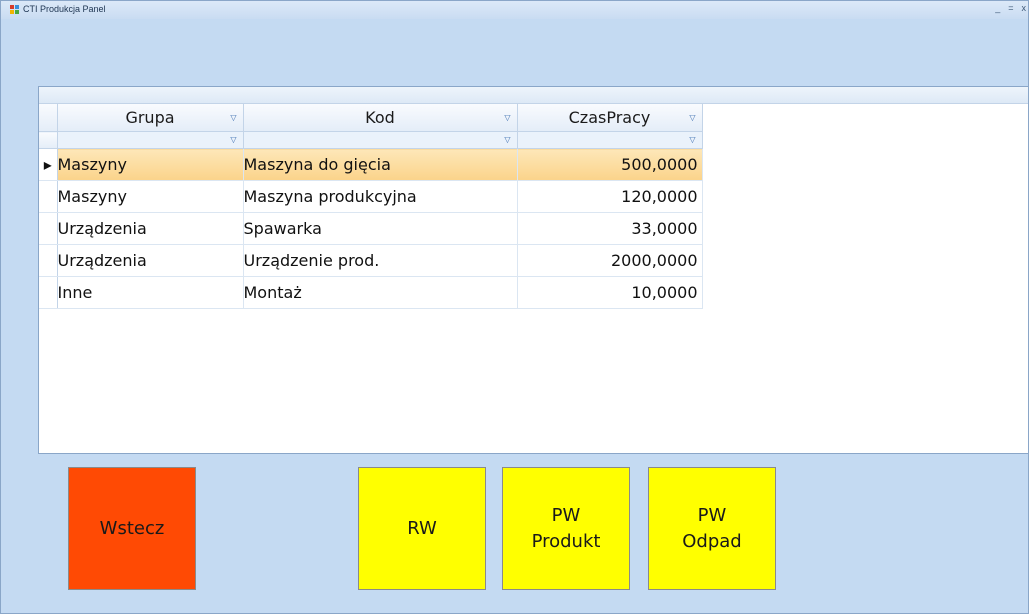  I want to click on column-header-label: Grupa, so click(150, 117).